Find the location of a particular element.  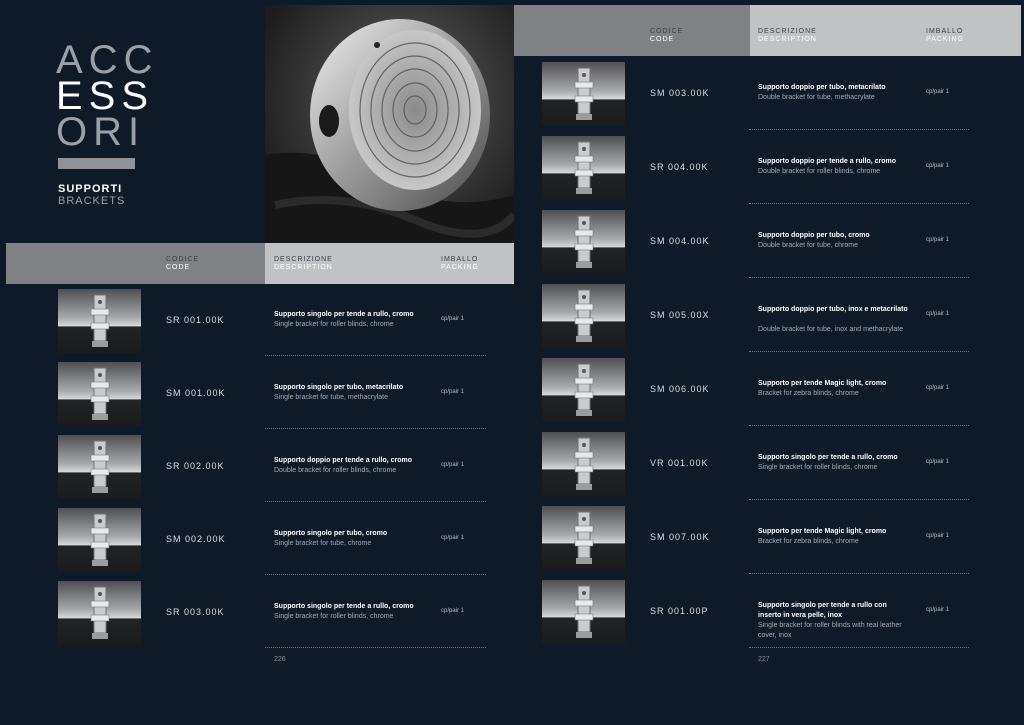

title-line-2: ESS is located at coordinates (105, 96).